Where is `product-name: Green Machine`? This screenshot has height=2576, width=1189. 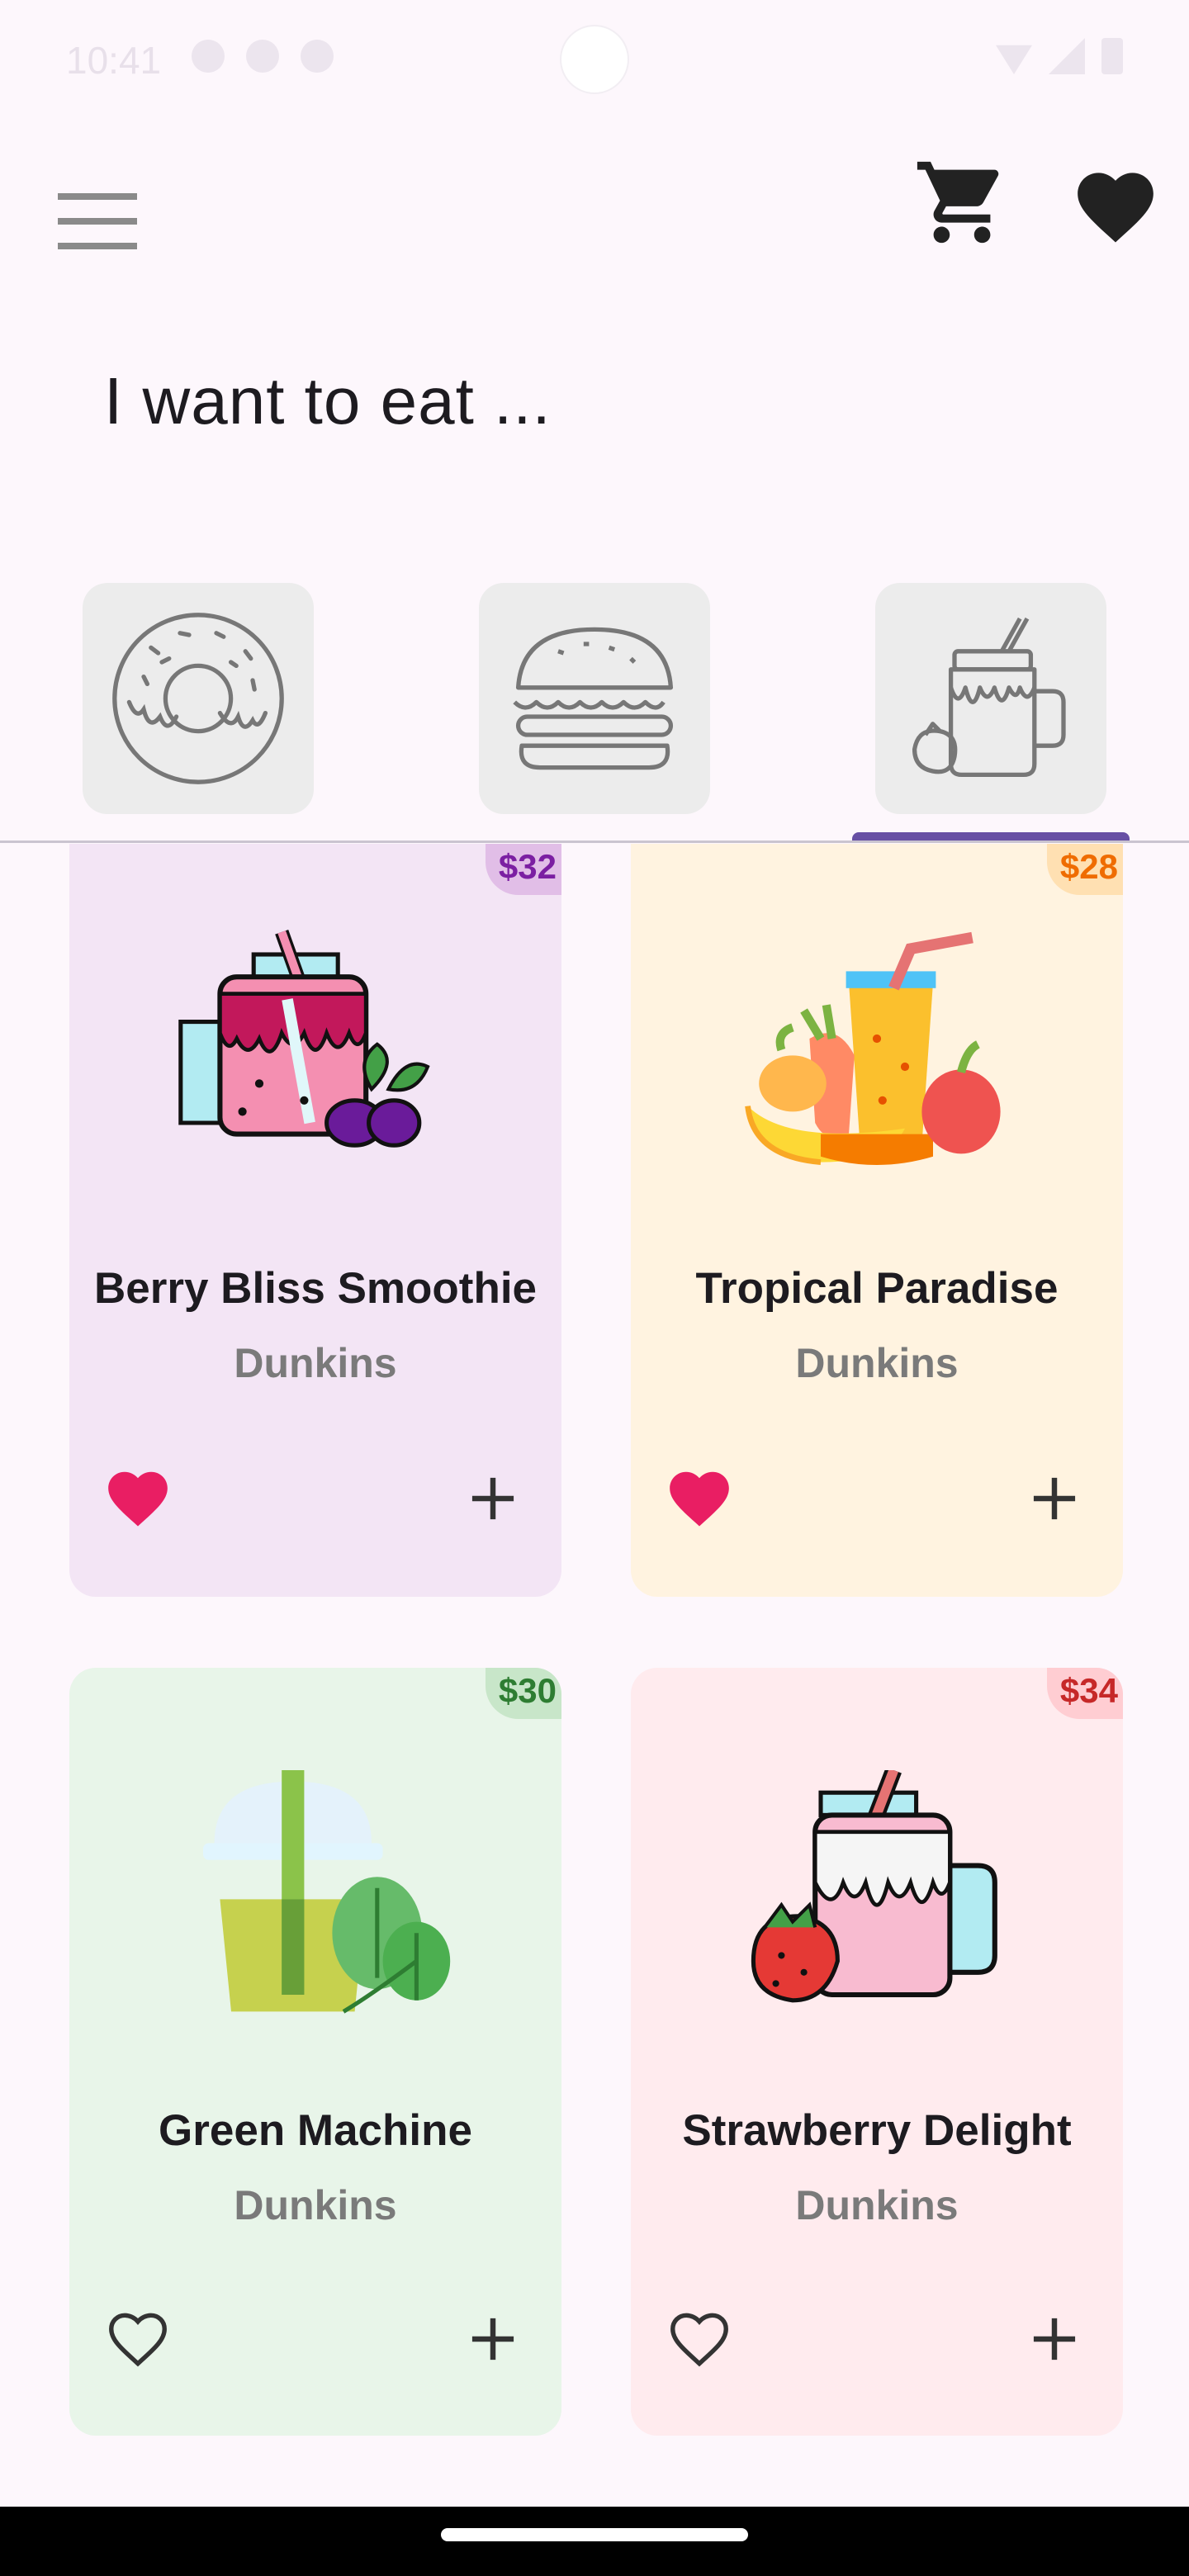
product-name: Green Machine is located at coordinates (315, 2130).